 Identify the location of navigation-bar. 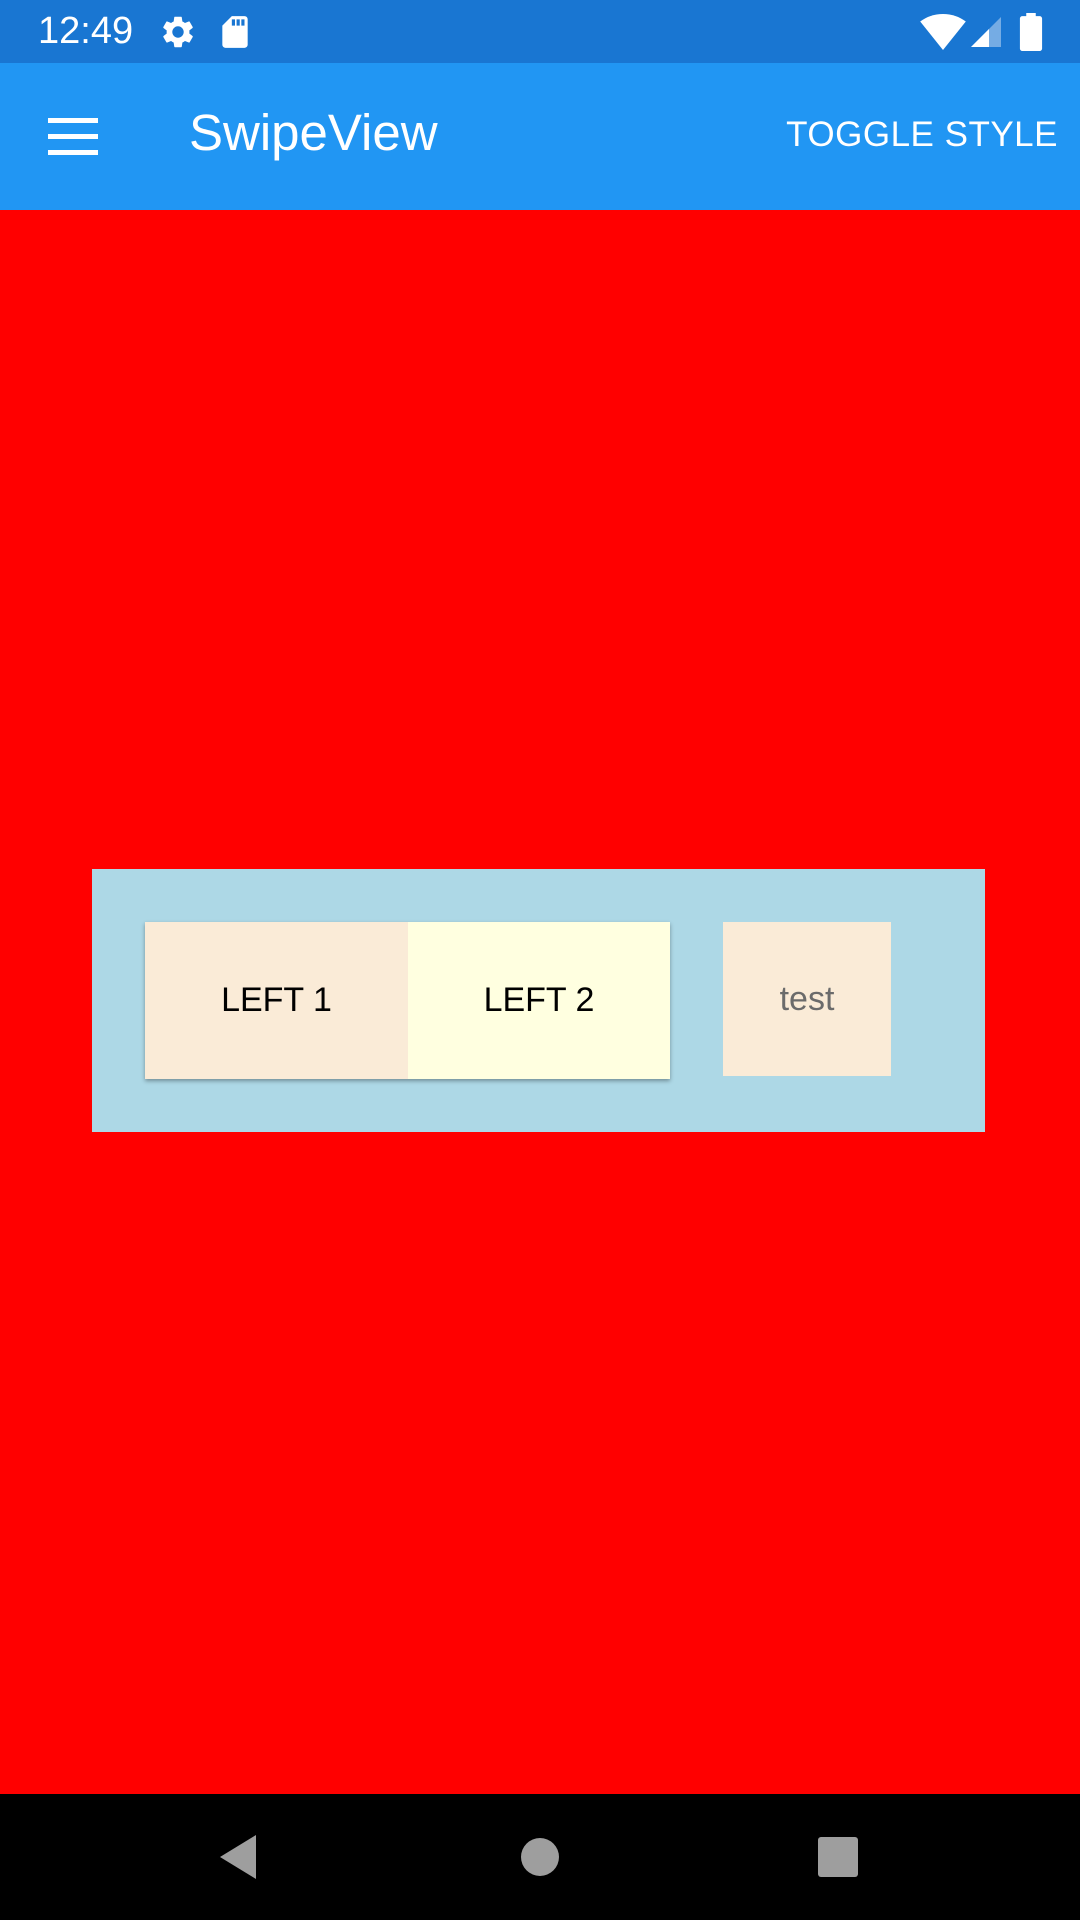
(540, 1857).